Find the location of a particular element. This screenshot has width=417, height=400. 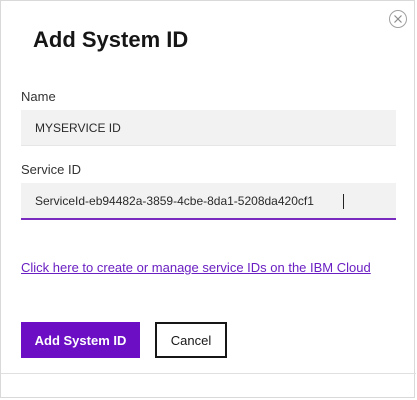

text-cursor is located at coordinates (343, 201).